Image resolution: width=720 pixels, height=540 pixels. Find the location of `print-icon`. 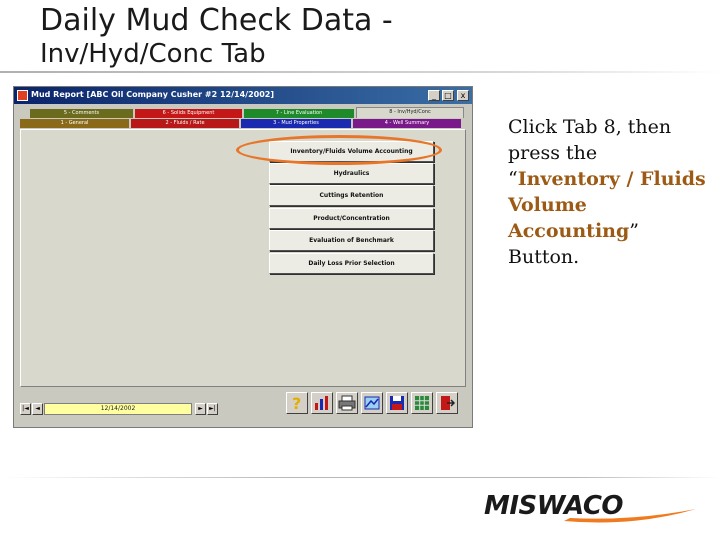

print-icon is located at coordinates (347, 403).